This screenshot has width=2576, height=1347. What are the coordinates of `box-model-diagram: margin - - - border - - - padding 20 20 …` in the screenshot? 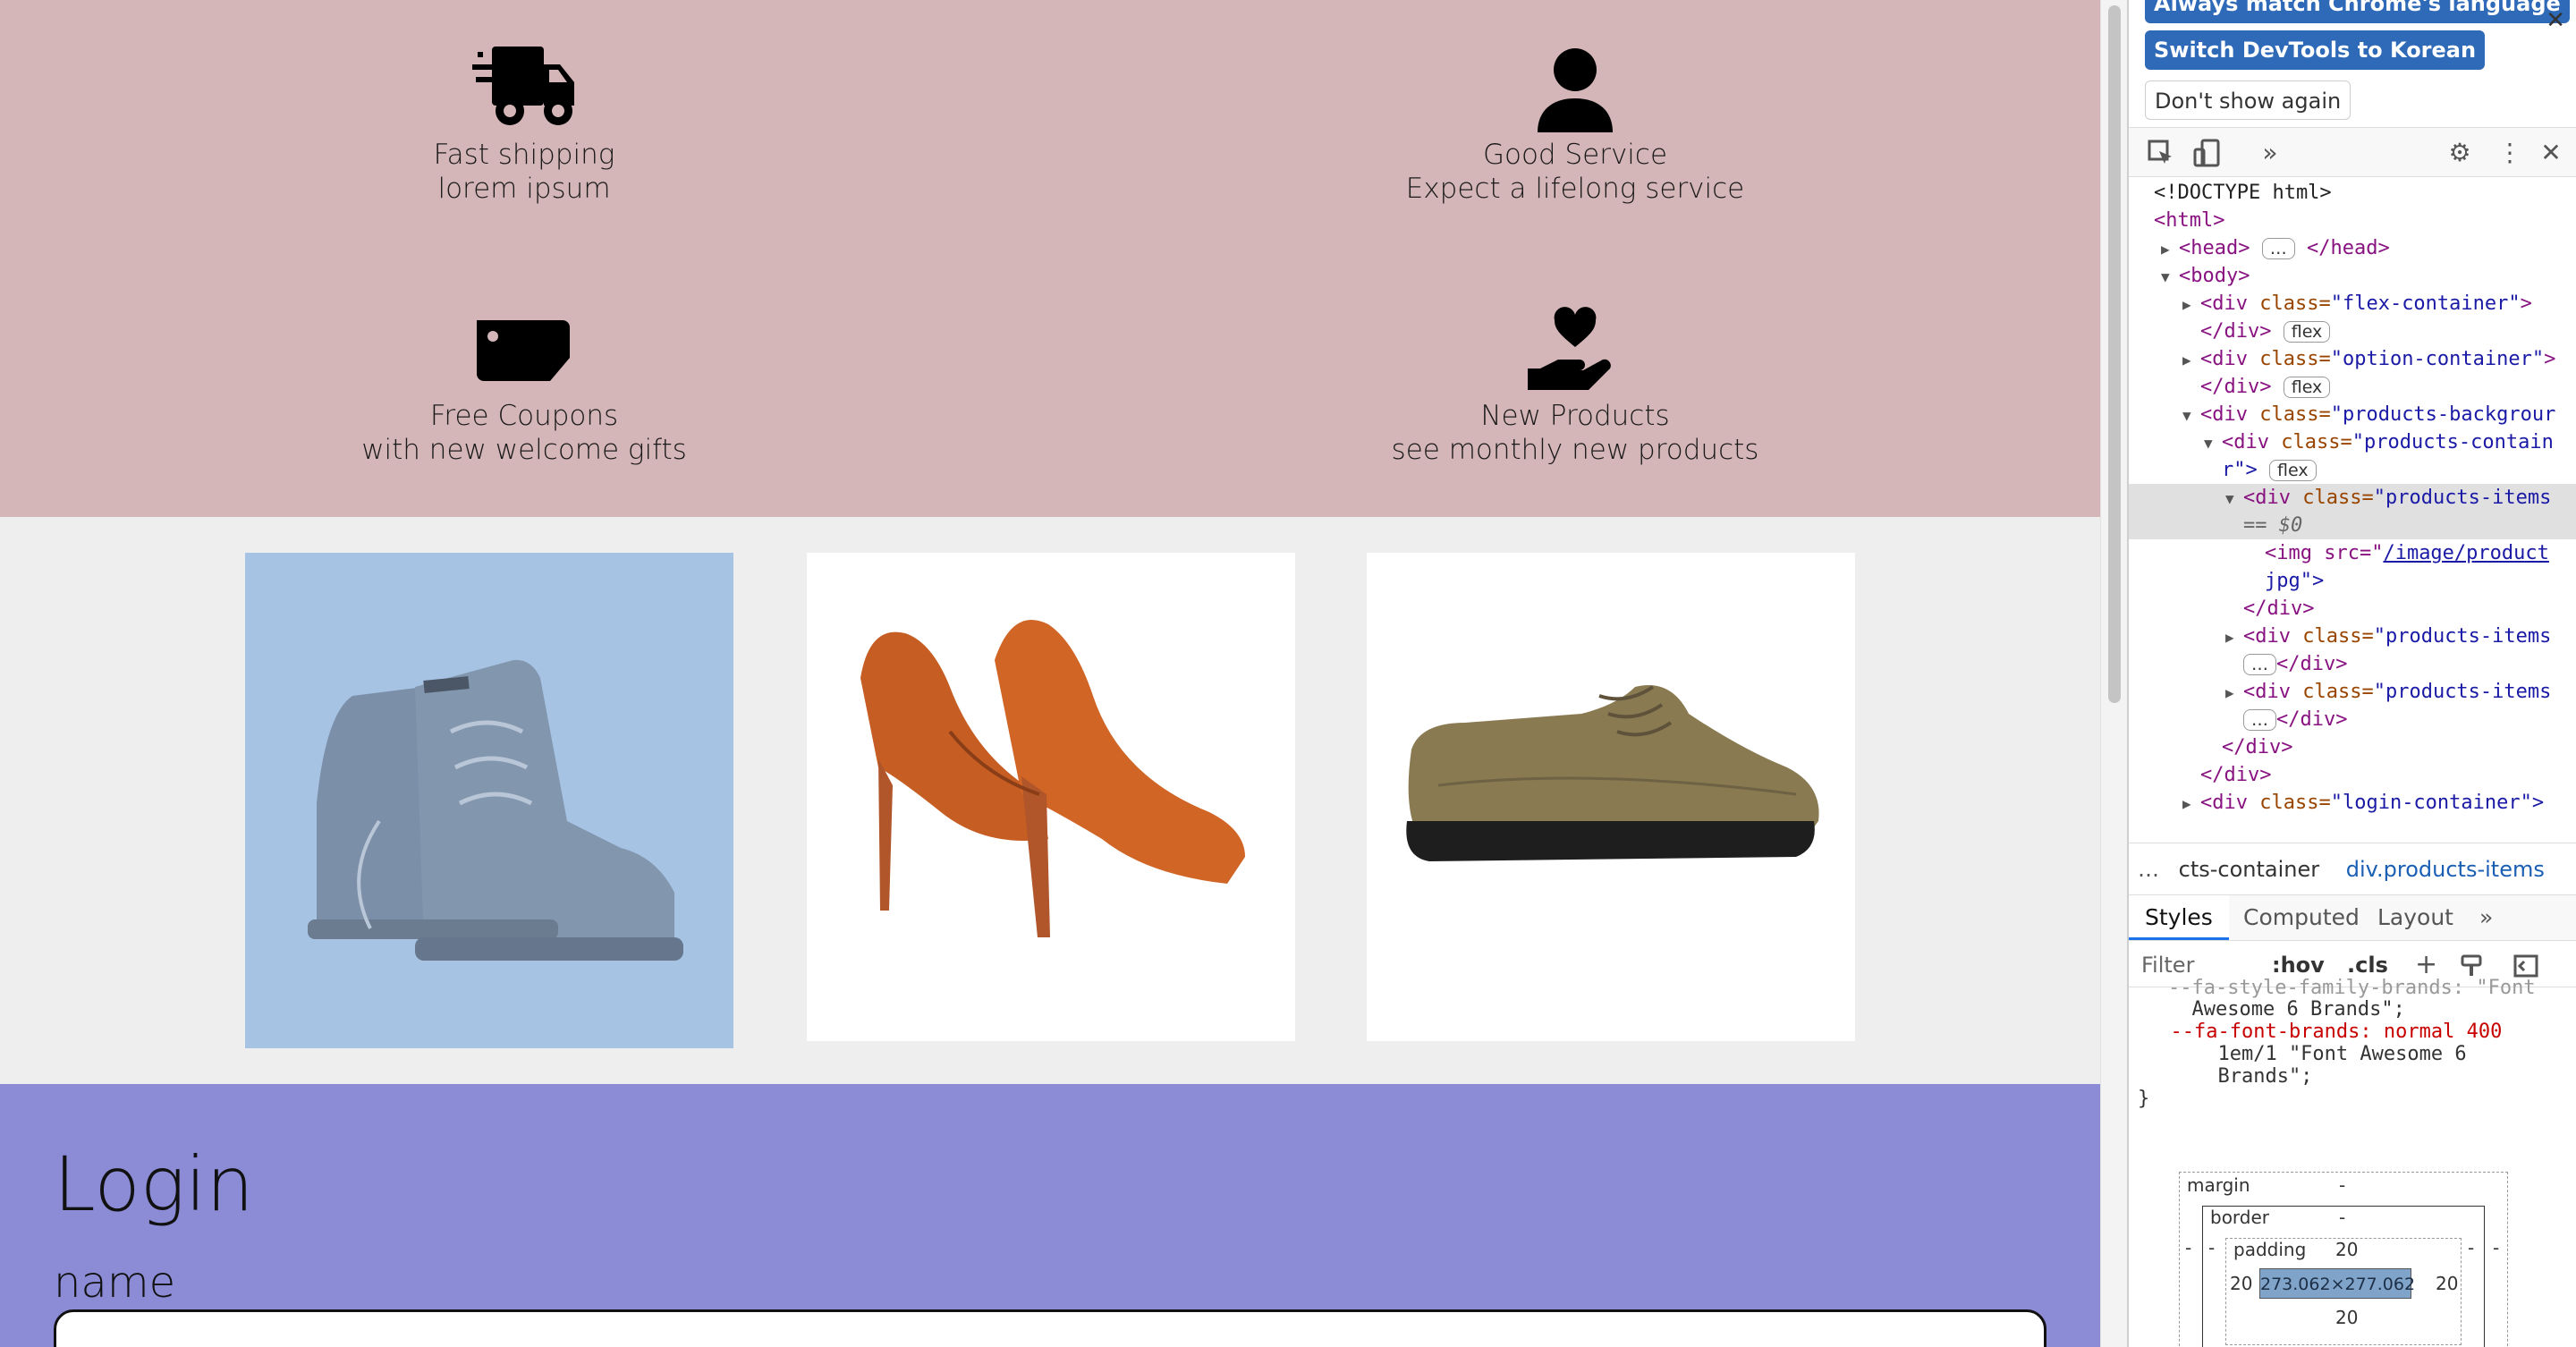 It's located at (2352, 1252).